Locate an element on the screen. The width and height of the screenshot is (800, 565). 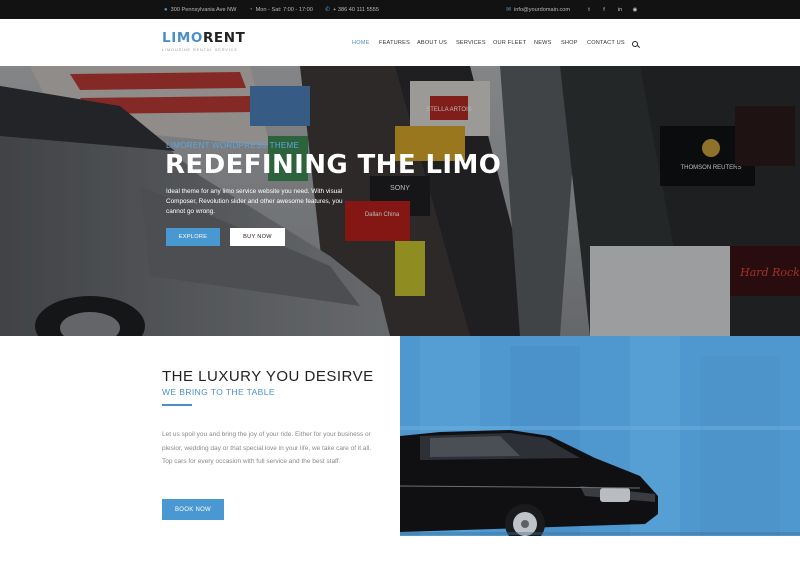
bottom-white-strip is located at coordinates (600, 550).